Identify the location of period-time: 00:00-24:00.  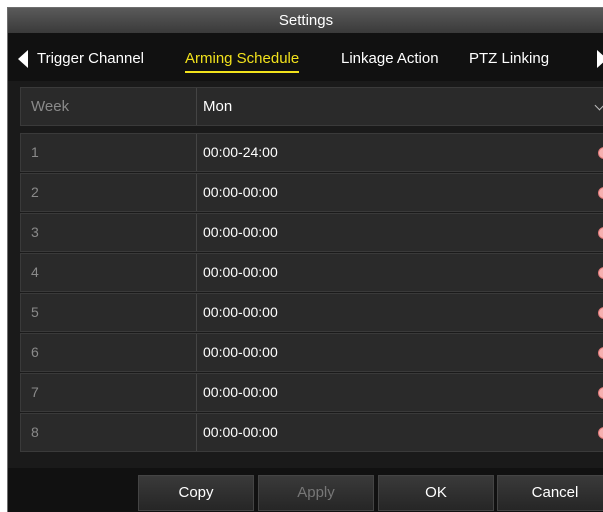
(240, 152).